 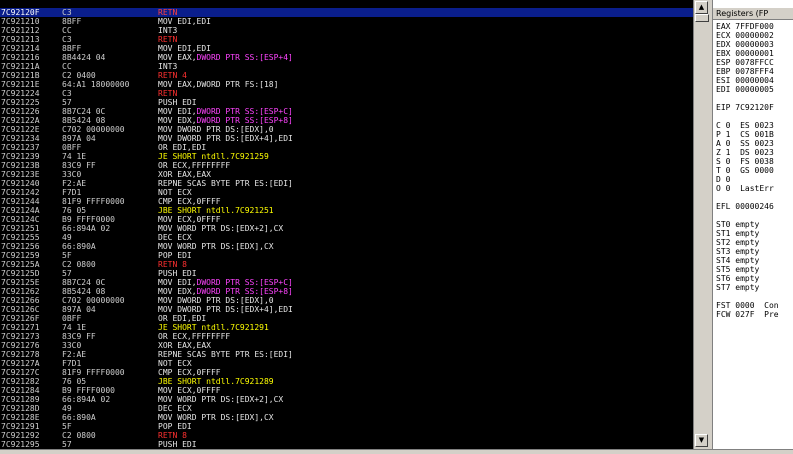 I want to click on disasm-row: 7C92125D 57 PUSH EDI, so click(x=346, y=273).